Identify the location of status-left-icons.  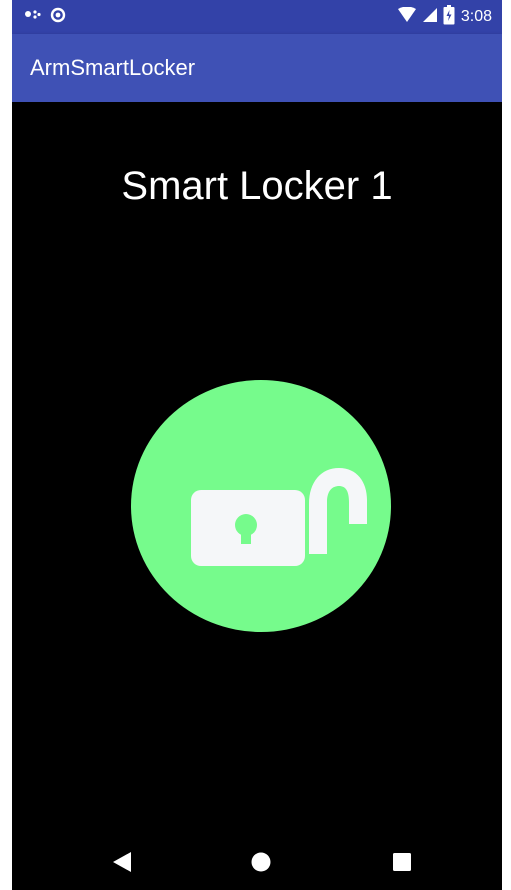
(45, 17).